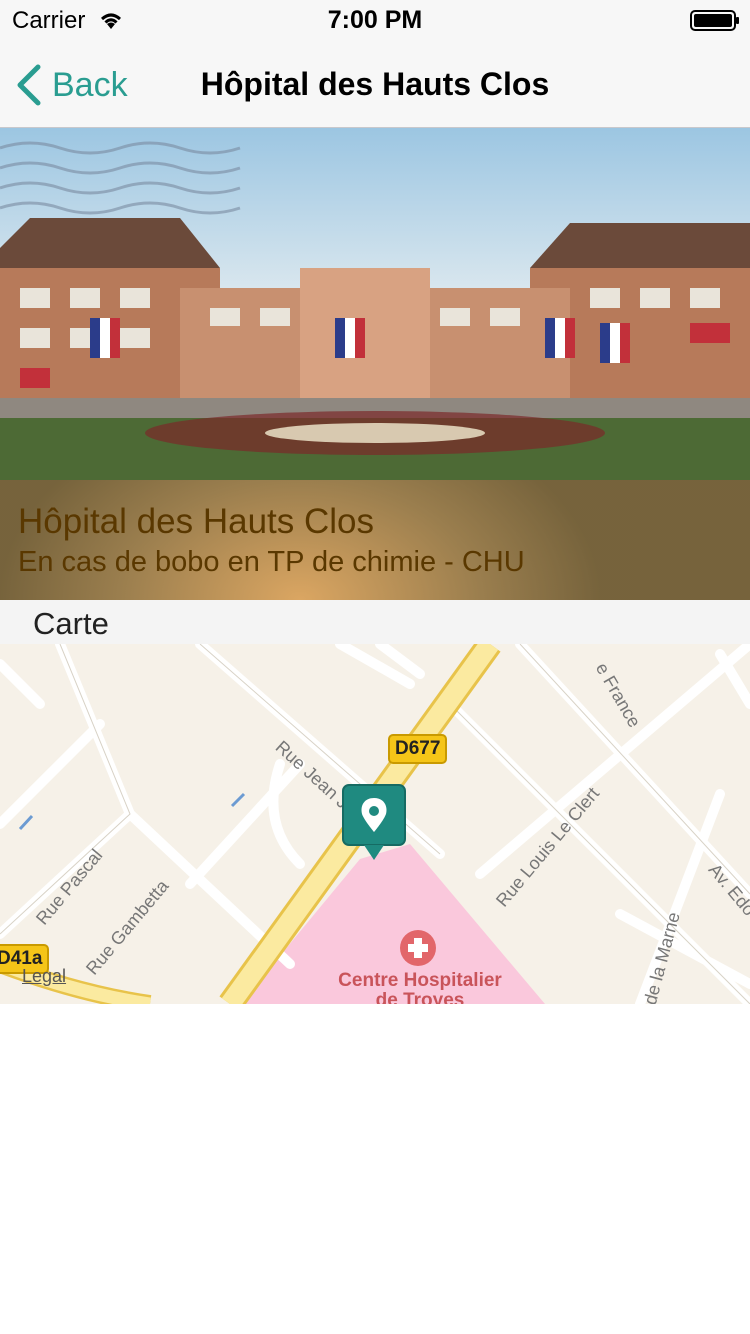 The width and height of the screenshot is (750, 1334). What do you see at coordinates (420, 980) in the screenshot?
I see `poi-name-line1: Centre Hospitalier` at bounding box center [420, 980].